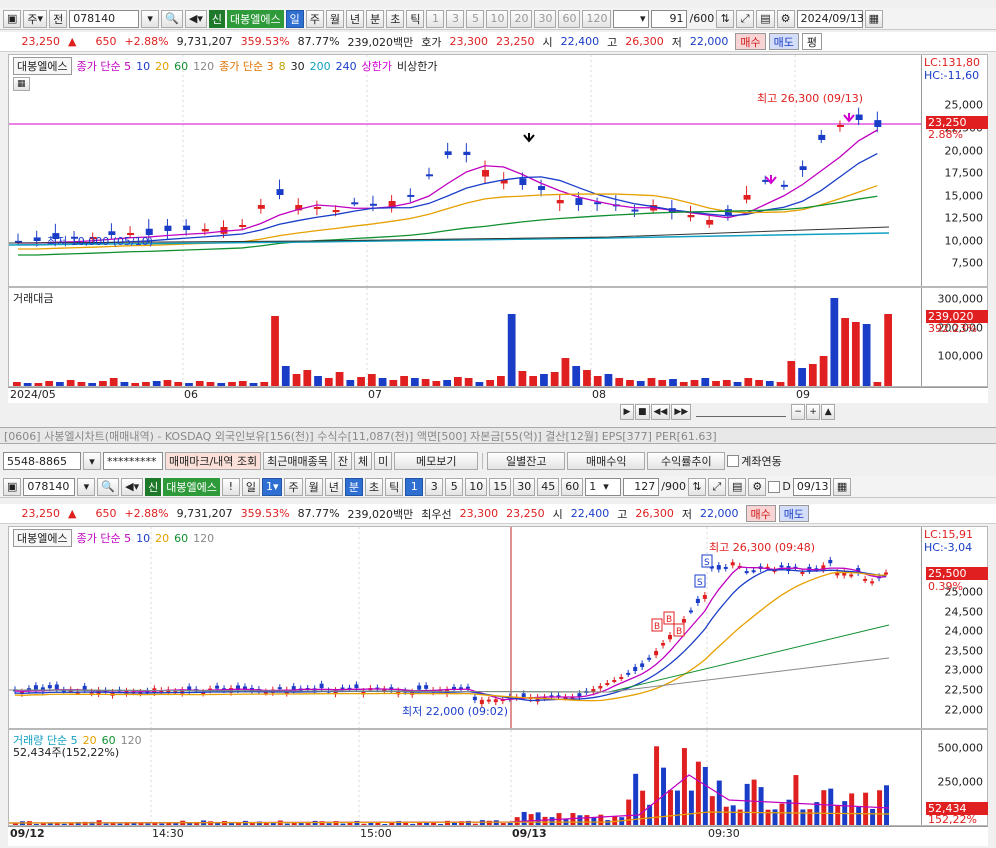 The image size is (996, 848). I want to click on unit-select: ▾, so click(631, 18).